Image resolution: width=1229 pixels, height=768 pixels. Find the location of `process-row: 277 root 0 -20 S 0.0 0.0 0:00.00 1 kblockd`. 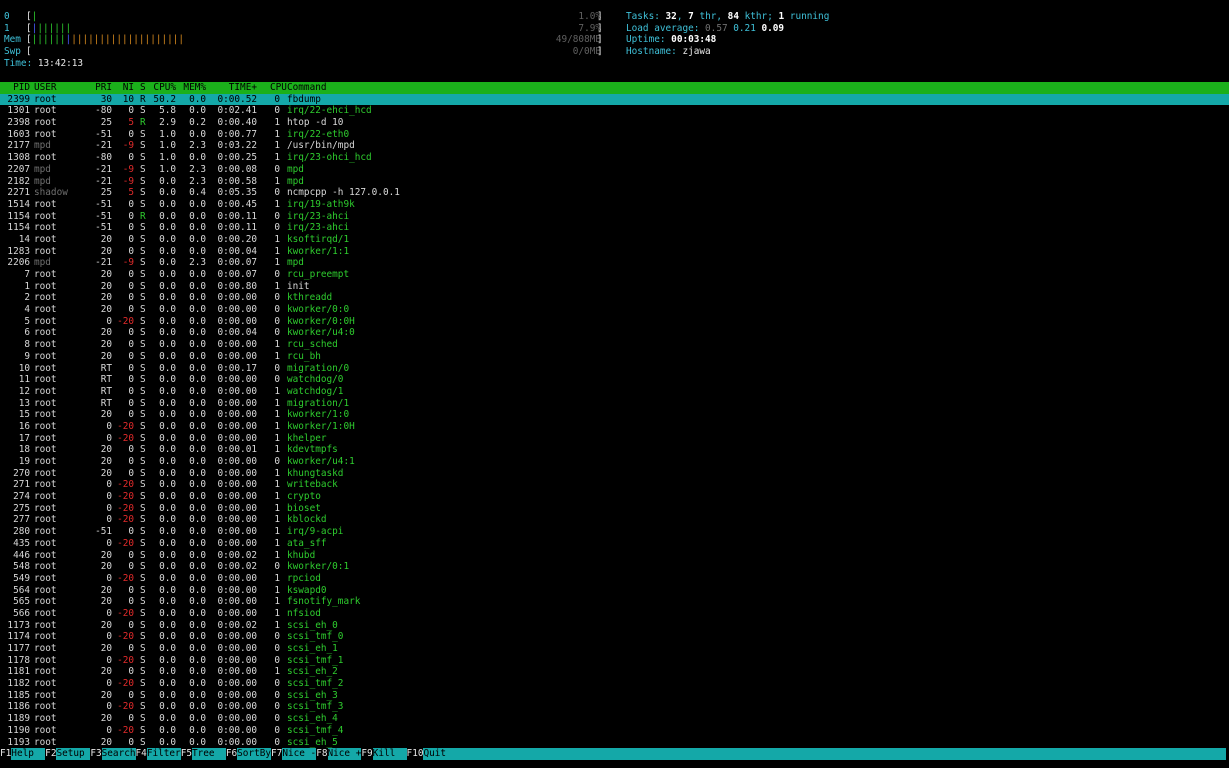

process-row: 277 root 0 -20 S 0.0 0.0 0:00.00 1 kblockd is located at coordinates (614, 520).